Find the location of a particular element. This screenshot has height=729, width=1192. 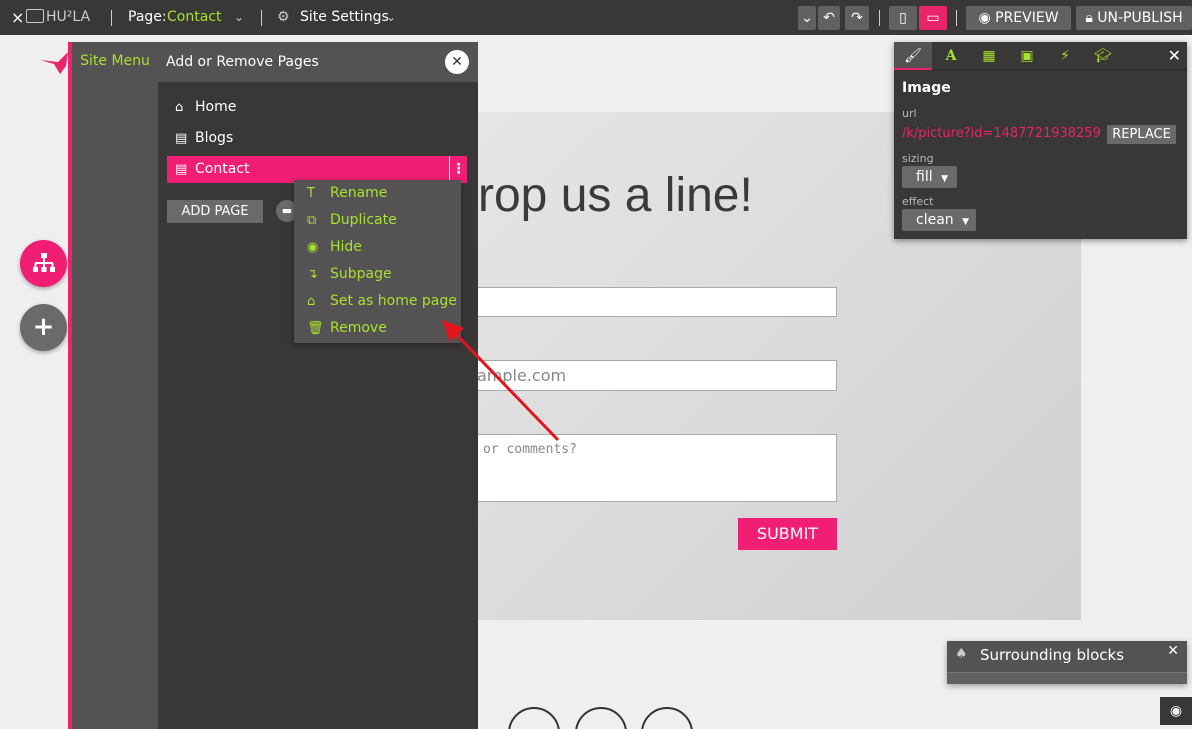

page-item-home: ⌂ Home is located at coordinates (317, 107).